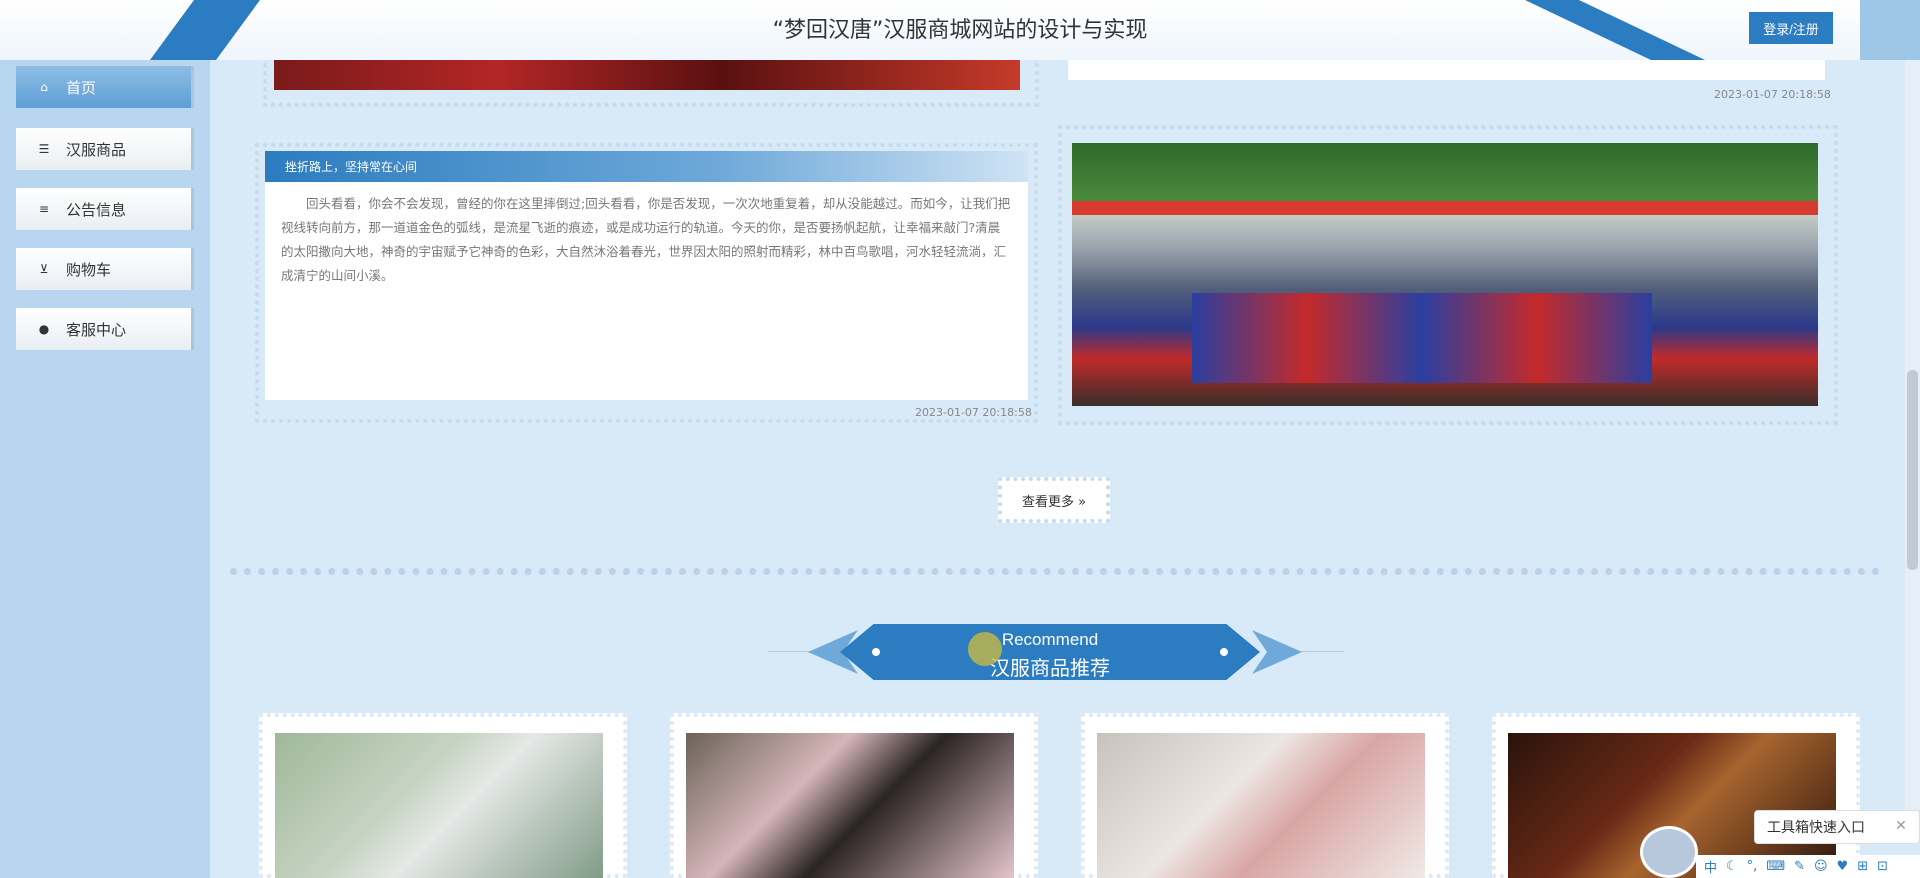 Image resolution: width=1920 pixels, height=878 pixels. What do you see at coordinates (1775, 866) in the screenshot?
I see `ime-keyboard-icon: ⌨` at bounding box center [1775, 866].